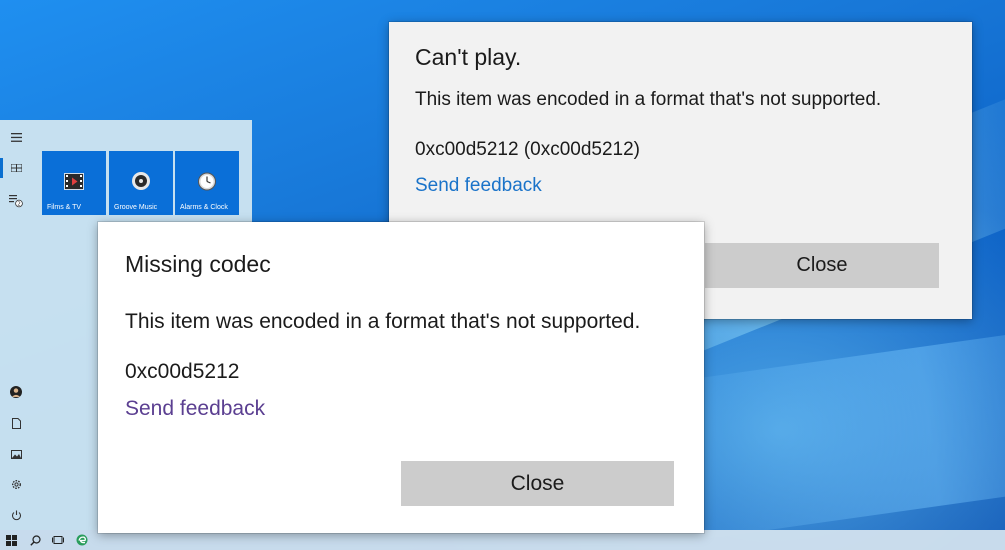 The image size is (1005, 550). What do you see at coordinates (16, 454) in the screenshot?
I see `pictures-icon` at bounding box center [16, 454].